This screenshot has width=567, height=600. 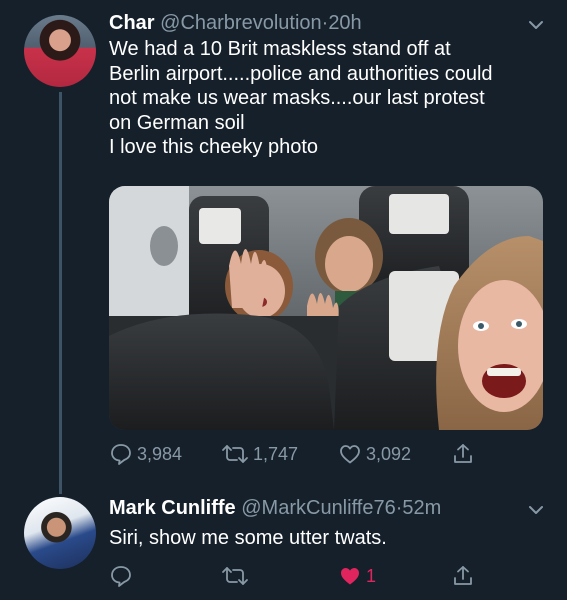 I want to click on reply-button: 3,984, so click(x=145, y=454).